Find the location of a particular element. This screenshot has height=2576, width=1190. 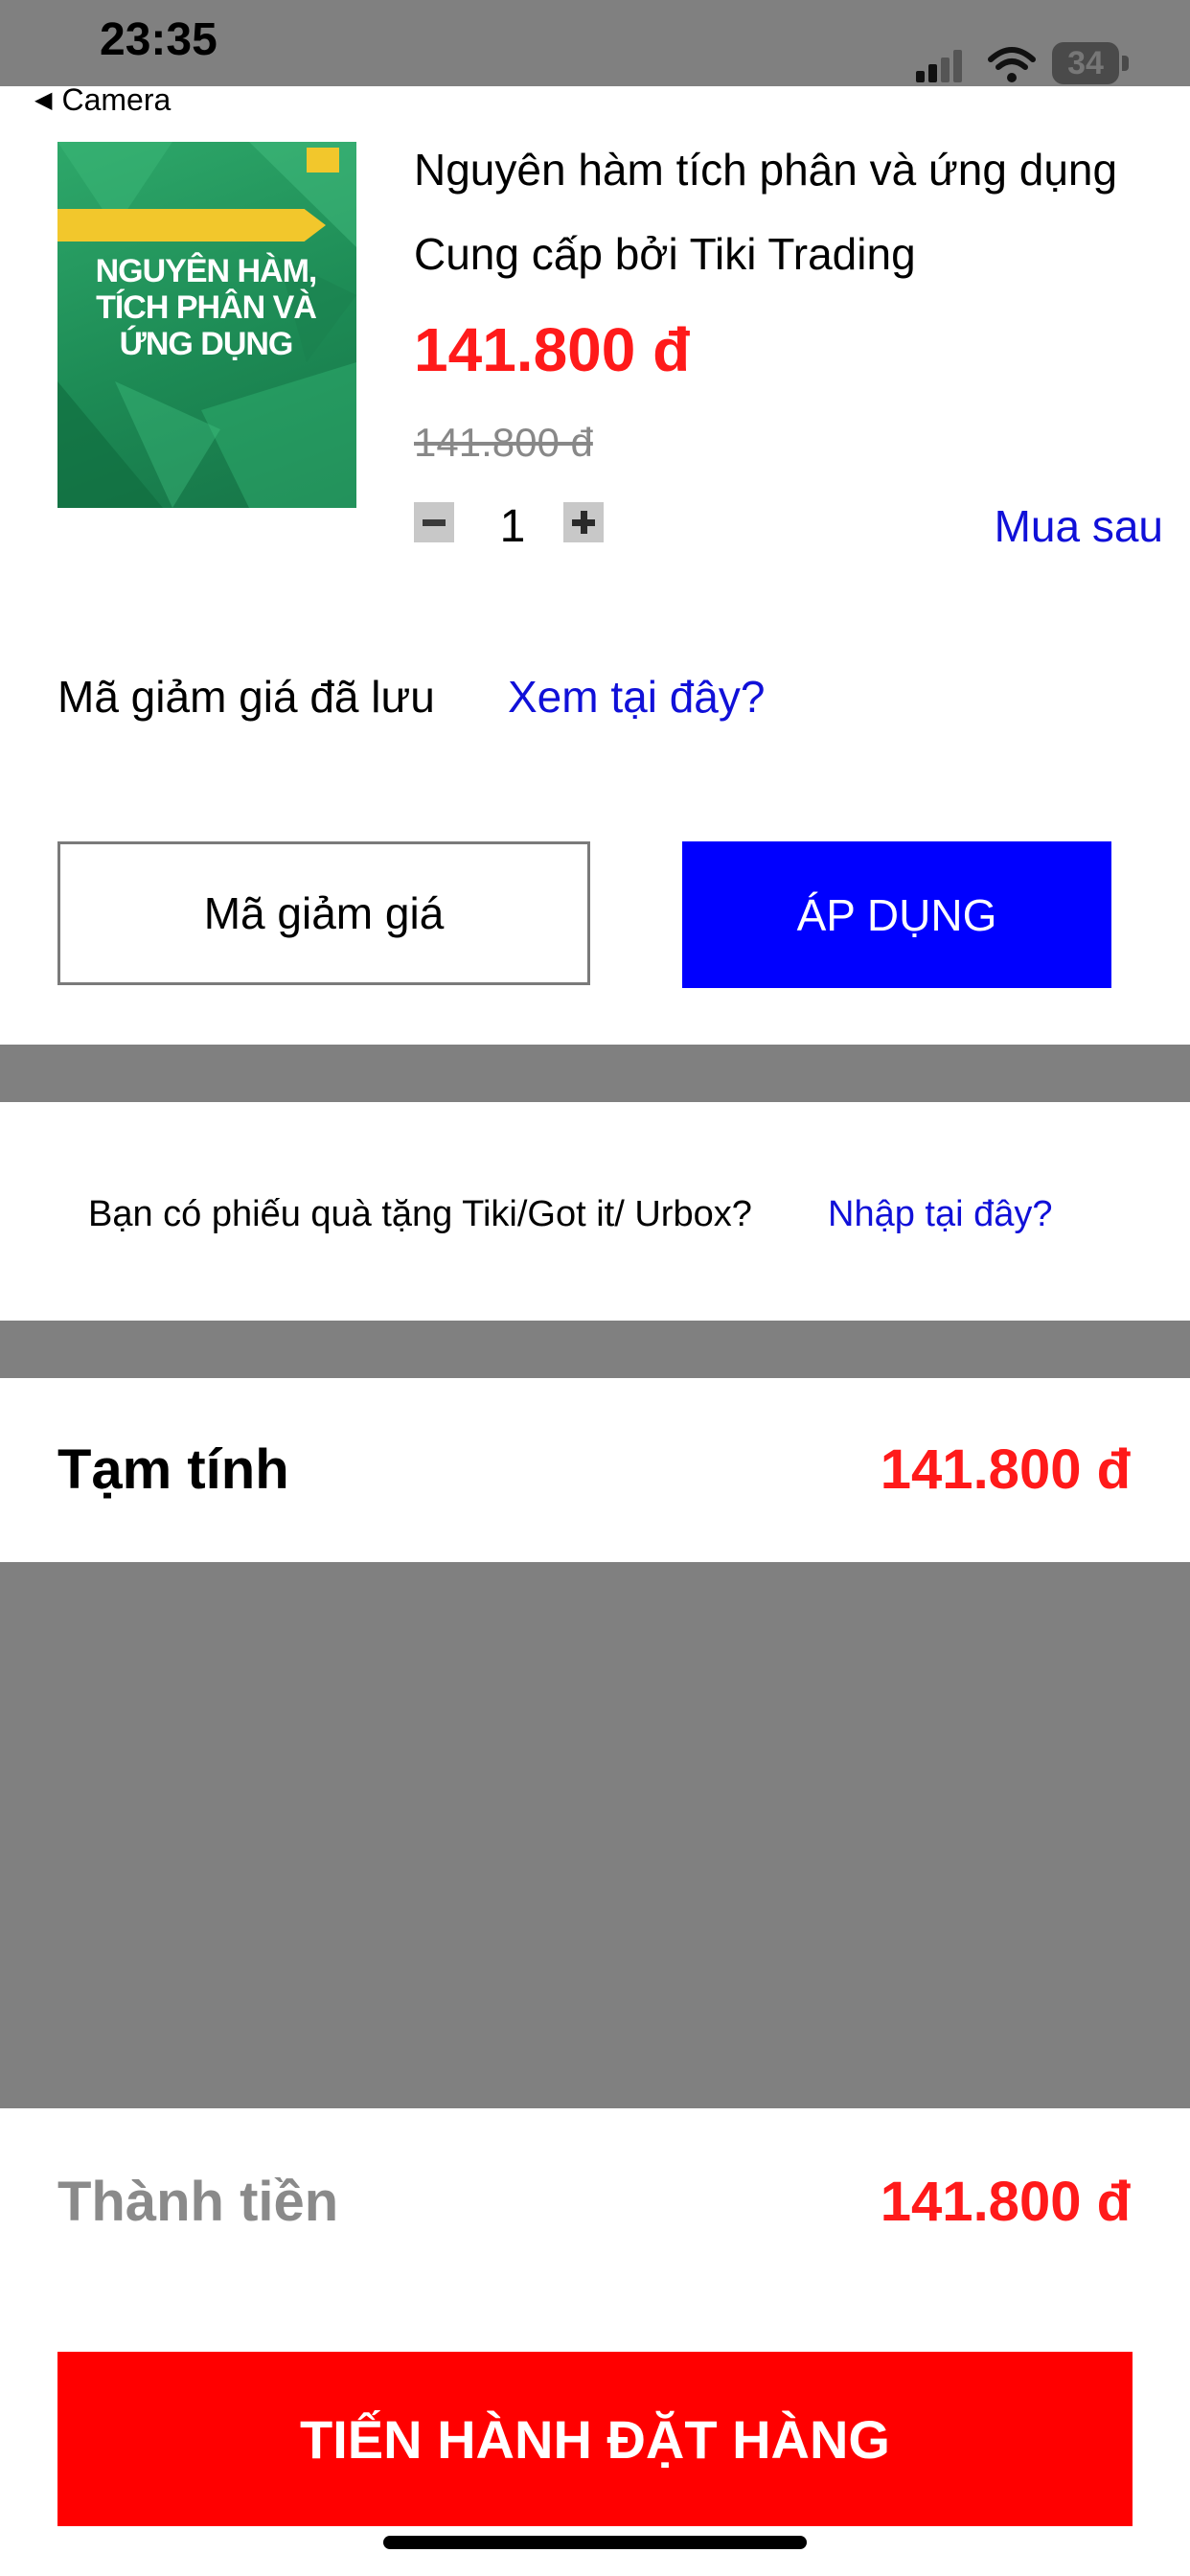

quantity-decrease-button is located at coordinates (434, 522).